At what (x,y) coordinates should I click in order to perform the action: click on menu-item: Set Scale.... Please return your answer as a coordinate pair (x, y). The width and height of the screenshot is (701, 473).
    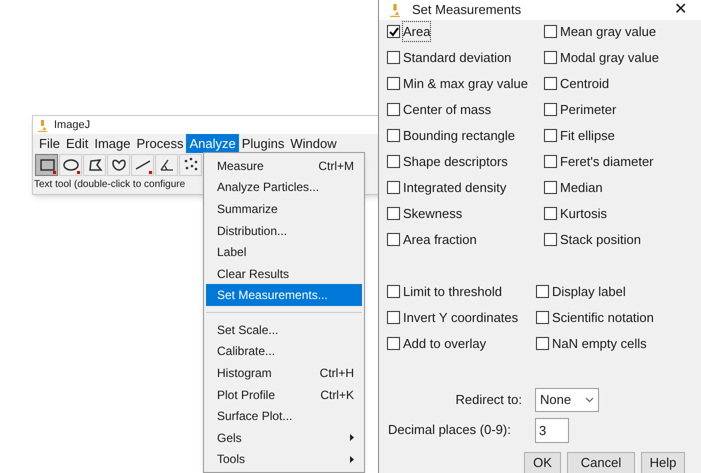
    Looking at the image, I should click on (284, 330).